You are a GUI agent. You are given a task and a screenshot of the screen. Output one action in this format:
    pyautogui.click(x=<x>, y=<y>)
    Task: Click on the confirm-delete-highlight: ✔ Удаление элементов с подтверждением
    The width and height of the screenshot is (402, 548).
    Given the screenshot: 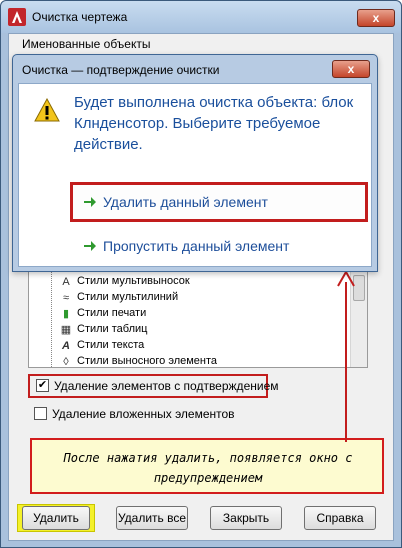 What is the action you would take?
    pyautogui.click(x=153, y=386)
    